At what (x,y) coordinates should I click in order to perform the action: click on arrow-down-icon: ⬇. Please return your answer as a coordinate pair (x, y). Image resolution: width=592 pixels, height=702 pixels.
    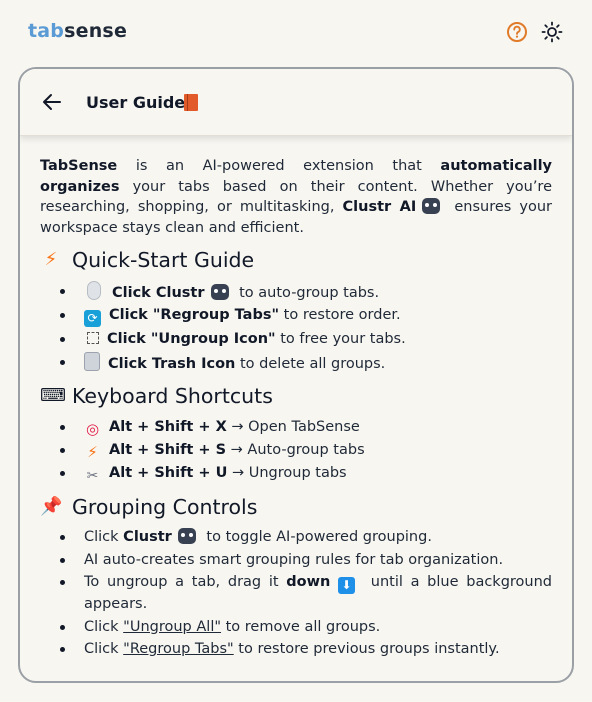
    Looking at the image, I should click on (347, 585).